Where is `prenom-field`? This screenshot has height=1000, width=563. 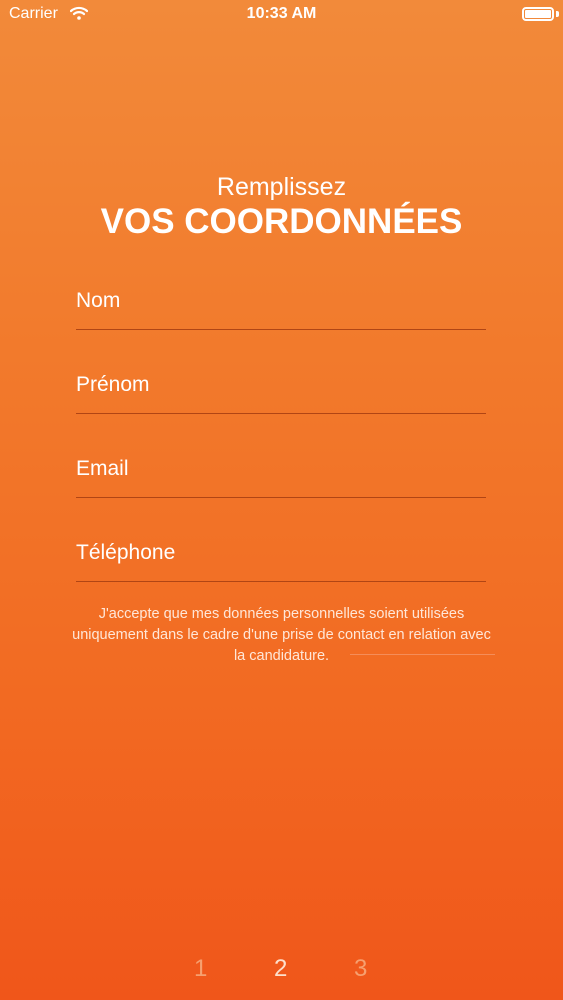 prenom-field is located at coordinates (281, 391).